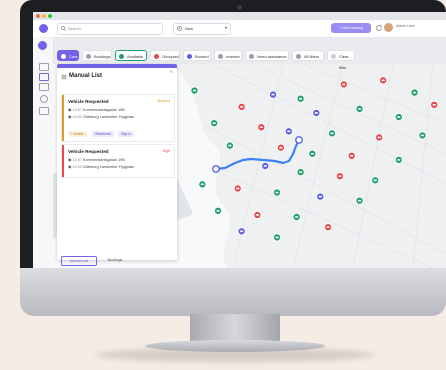 The height and width of the screenshot is (370, 446). I want to click on panel-footer: Manual List Bookings, so click(117, 261).